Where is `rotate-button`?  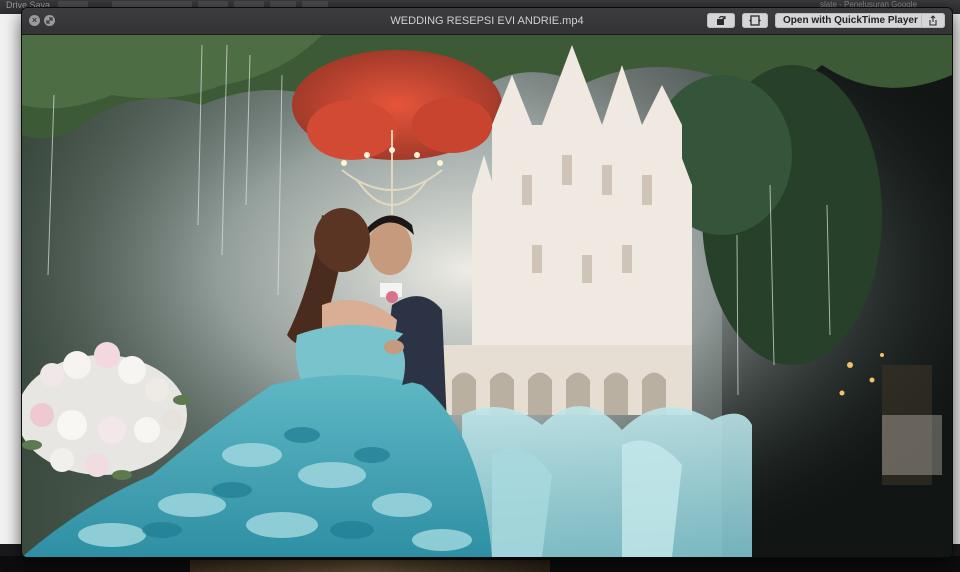
rotate-button is located at coordinates (721, 20).